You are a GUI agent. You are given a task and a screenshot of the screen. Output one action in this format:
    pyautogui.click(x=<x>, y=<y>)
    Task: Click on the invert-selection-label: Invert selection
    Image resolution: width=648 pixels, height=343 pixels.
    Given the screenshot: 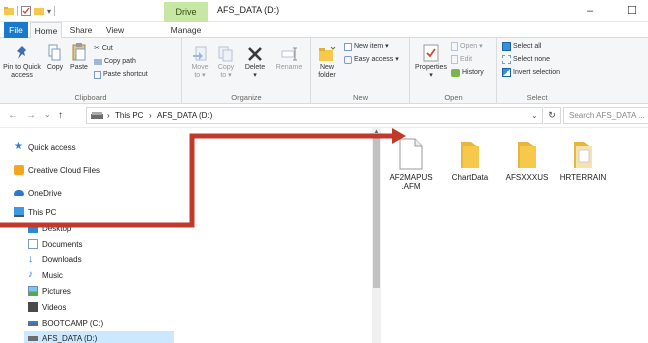 What is the action you would take?
    pyautogui.click(x=537, y=72)
    